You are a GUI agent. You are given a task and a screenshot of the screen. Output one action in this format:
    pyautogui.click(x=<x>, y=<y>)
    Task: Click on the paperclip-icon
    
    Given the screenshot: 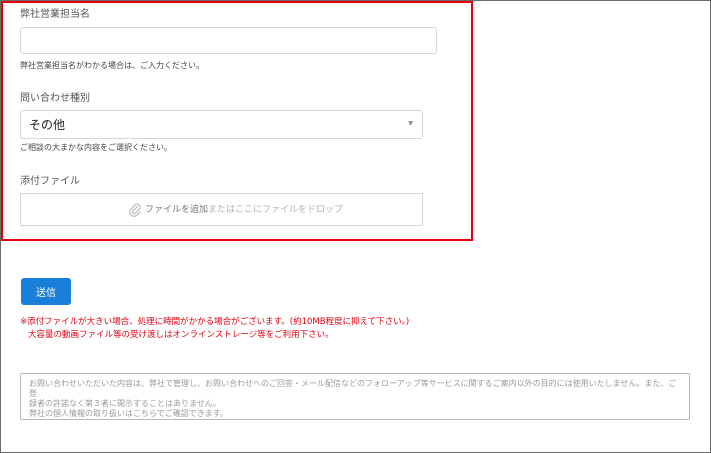 What is the action you would take?
    pyautogui.click(x=135, y=210)
    